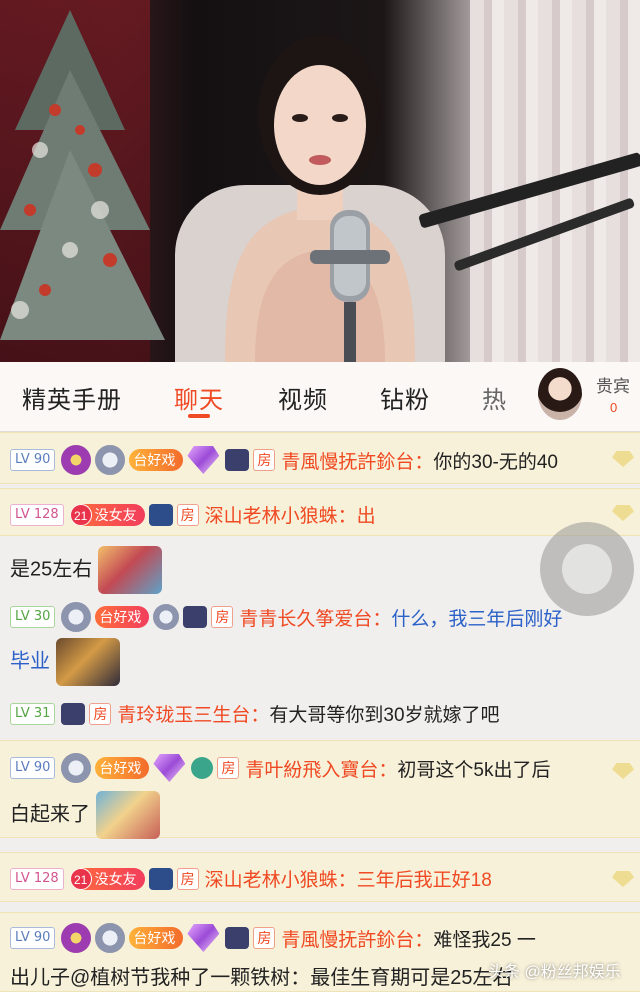  Describe the element at coordinates (587, 569) in the screenshot. I see `floating-assistive-button` at that location.